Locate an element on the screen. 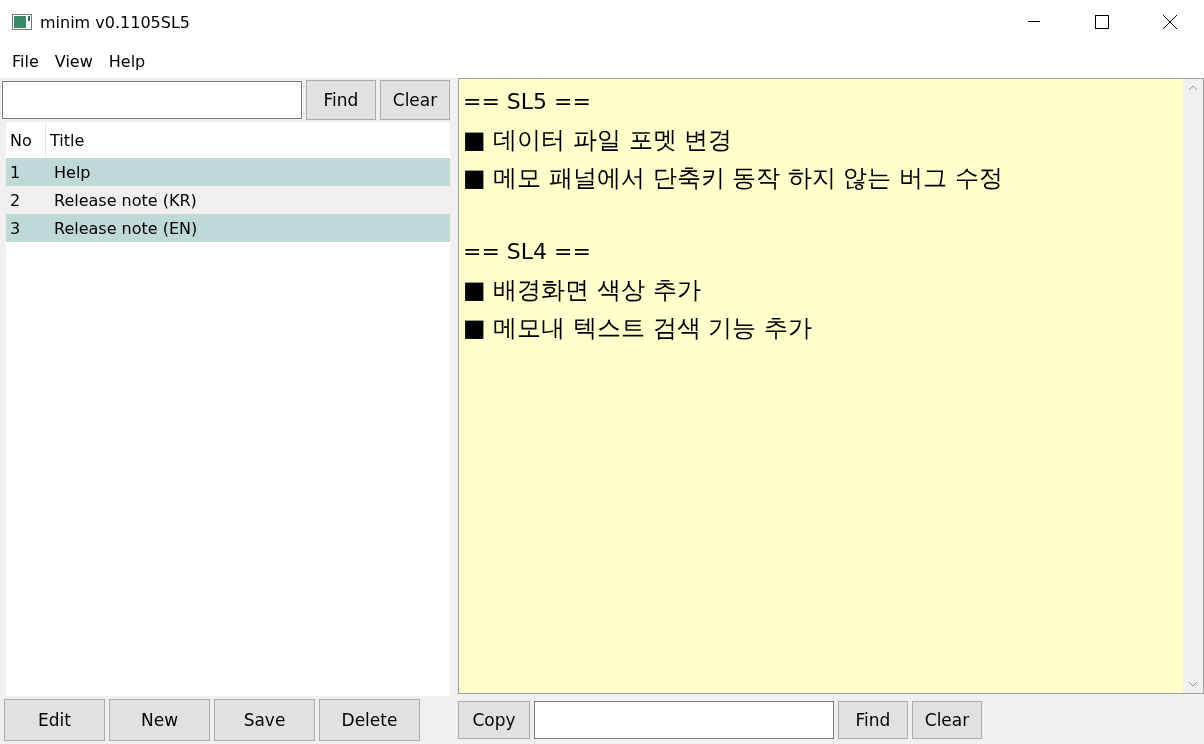 The image size is (1204, 744). action-button: Save is located at coordinates (264, 720).